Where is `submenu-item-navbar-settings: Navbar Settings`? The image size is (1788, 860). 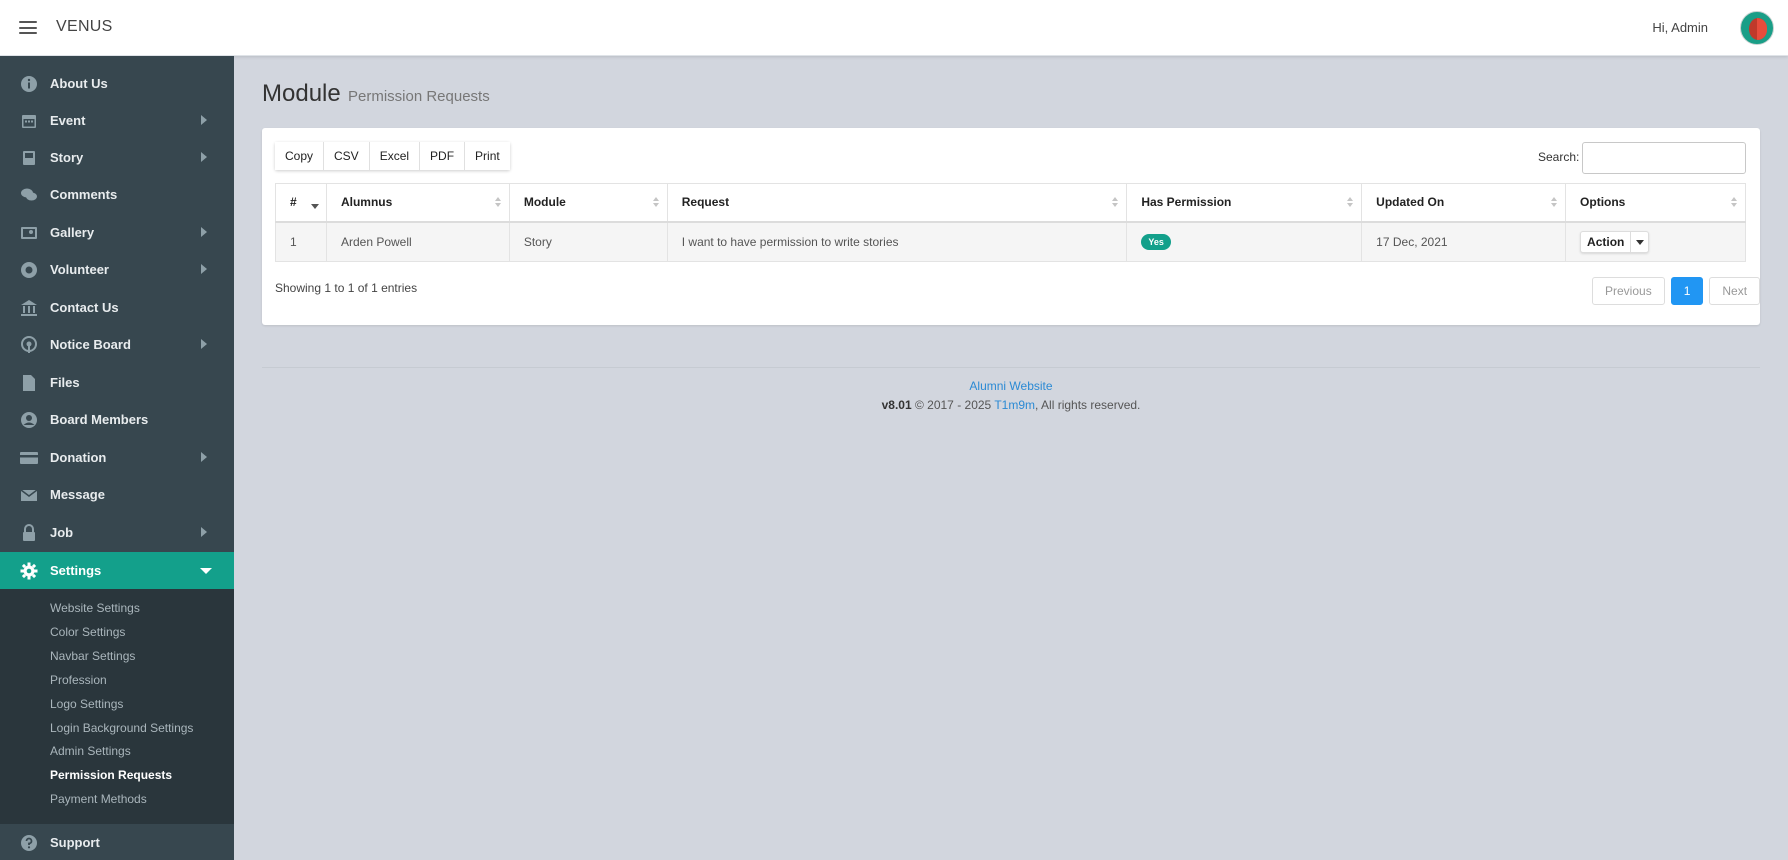
submenu-item-navbar-settings: Navbar Settings is located at coordinates (92, 656).